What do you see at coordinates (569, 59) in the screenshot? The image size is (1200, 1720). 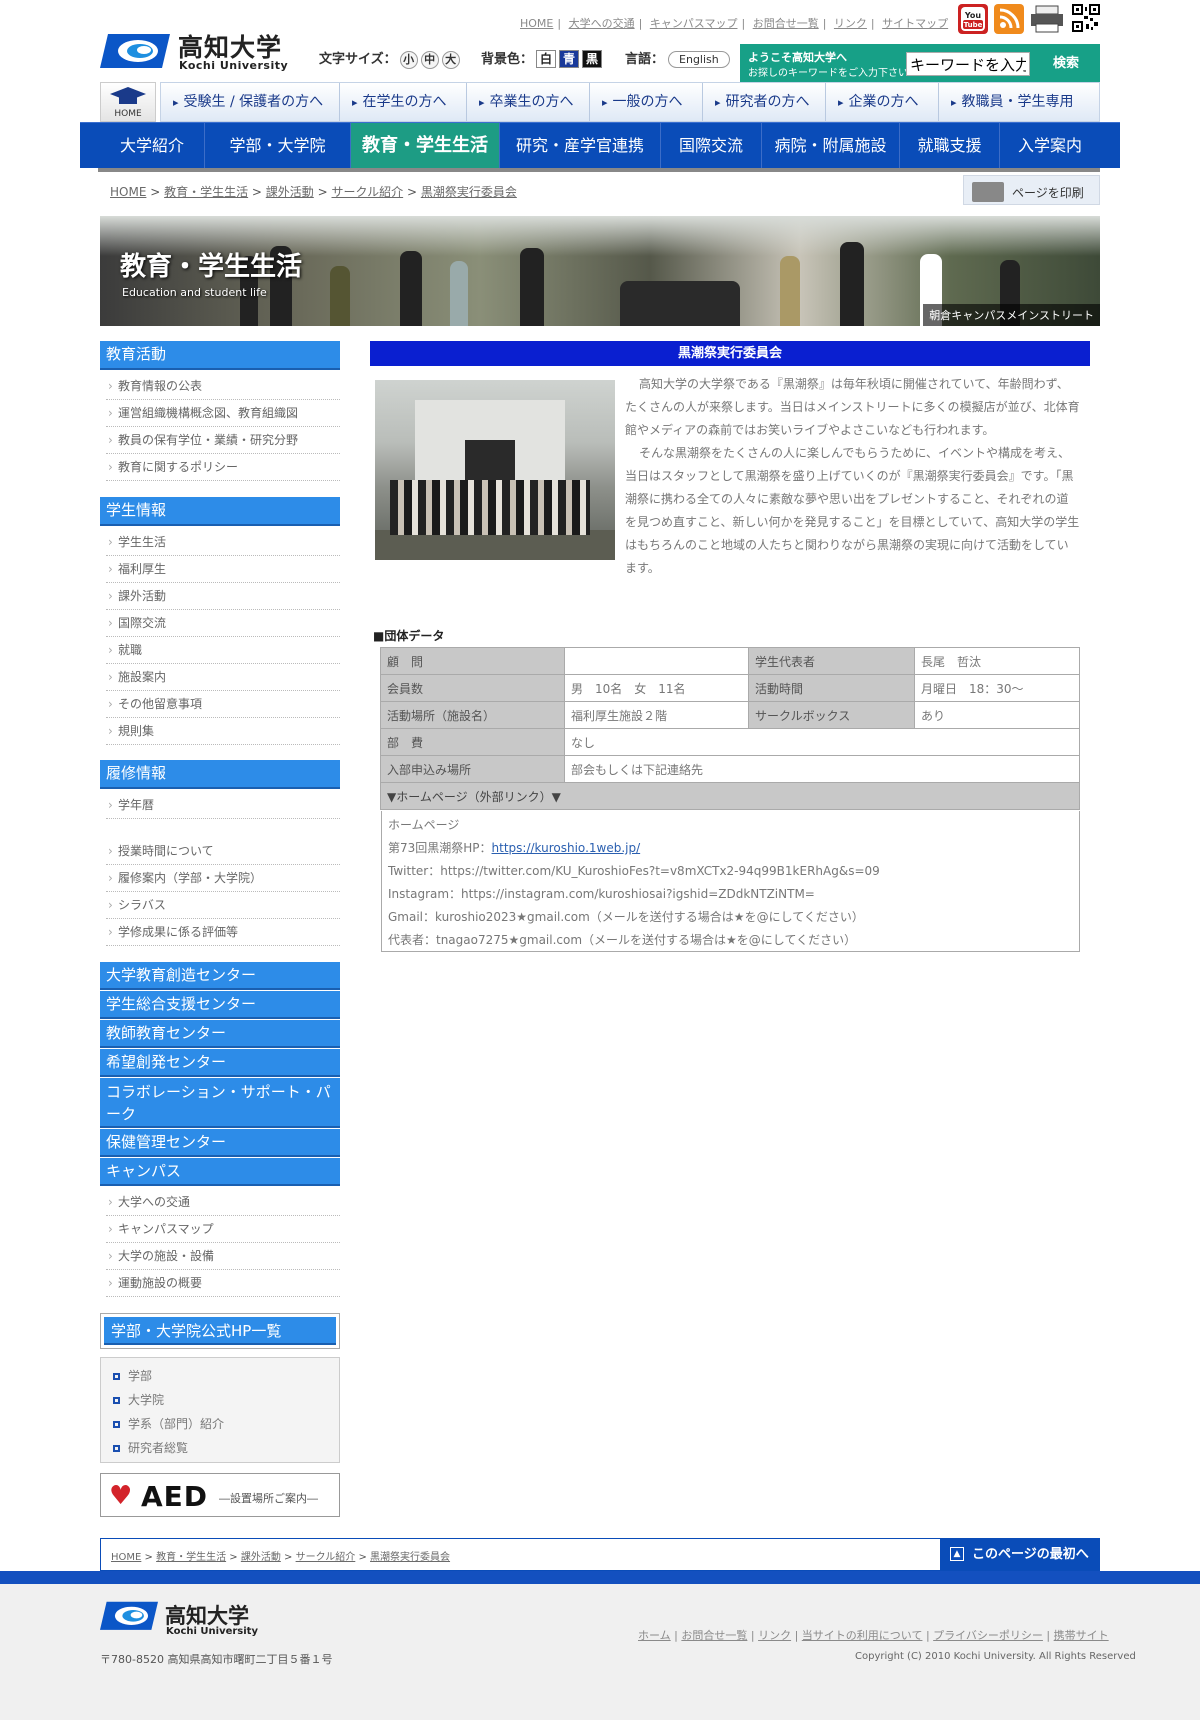 I see `bg-blue-button: 青` at bounding box center [569, 59].